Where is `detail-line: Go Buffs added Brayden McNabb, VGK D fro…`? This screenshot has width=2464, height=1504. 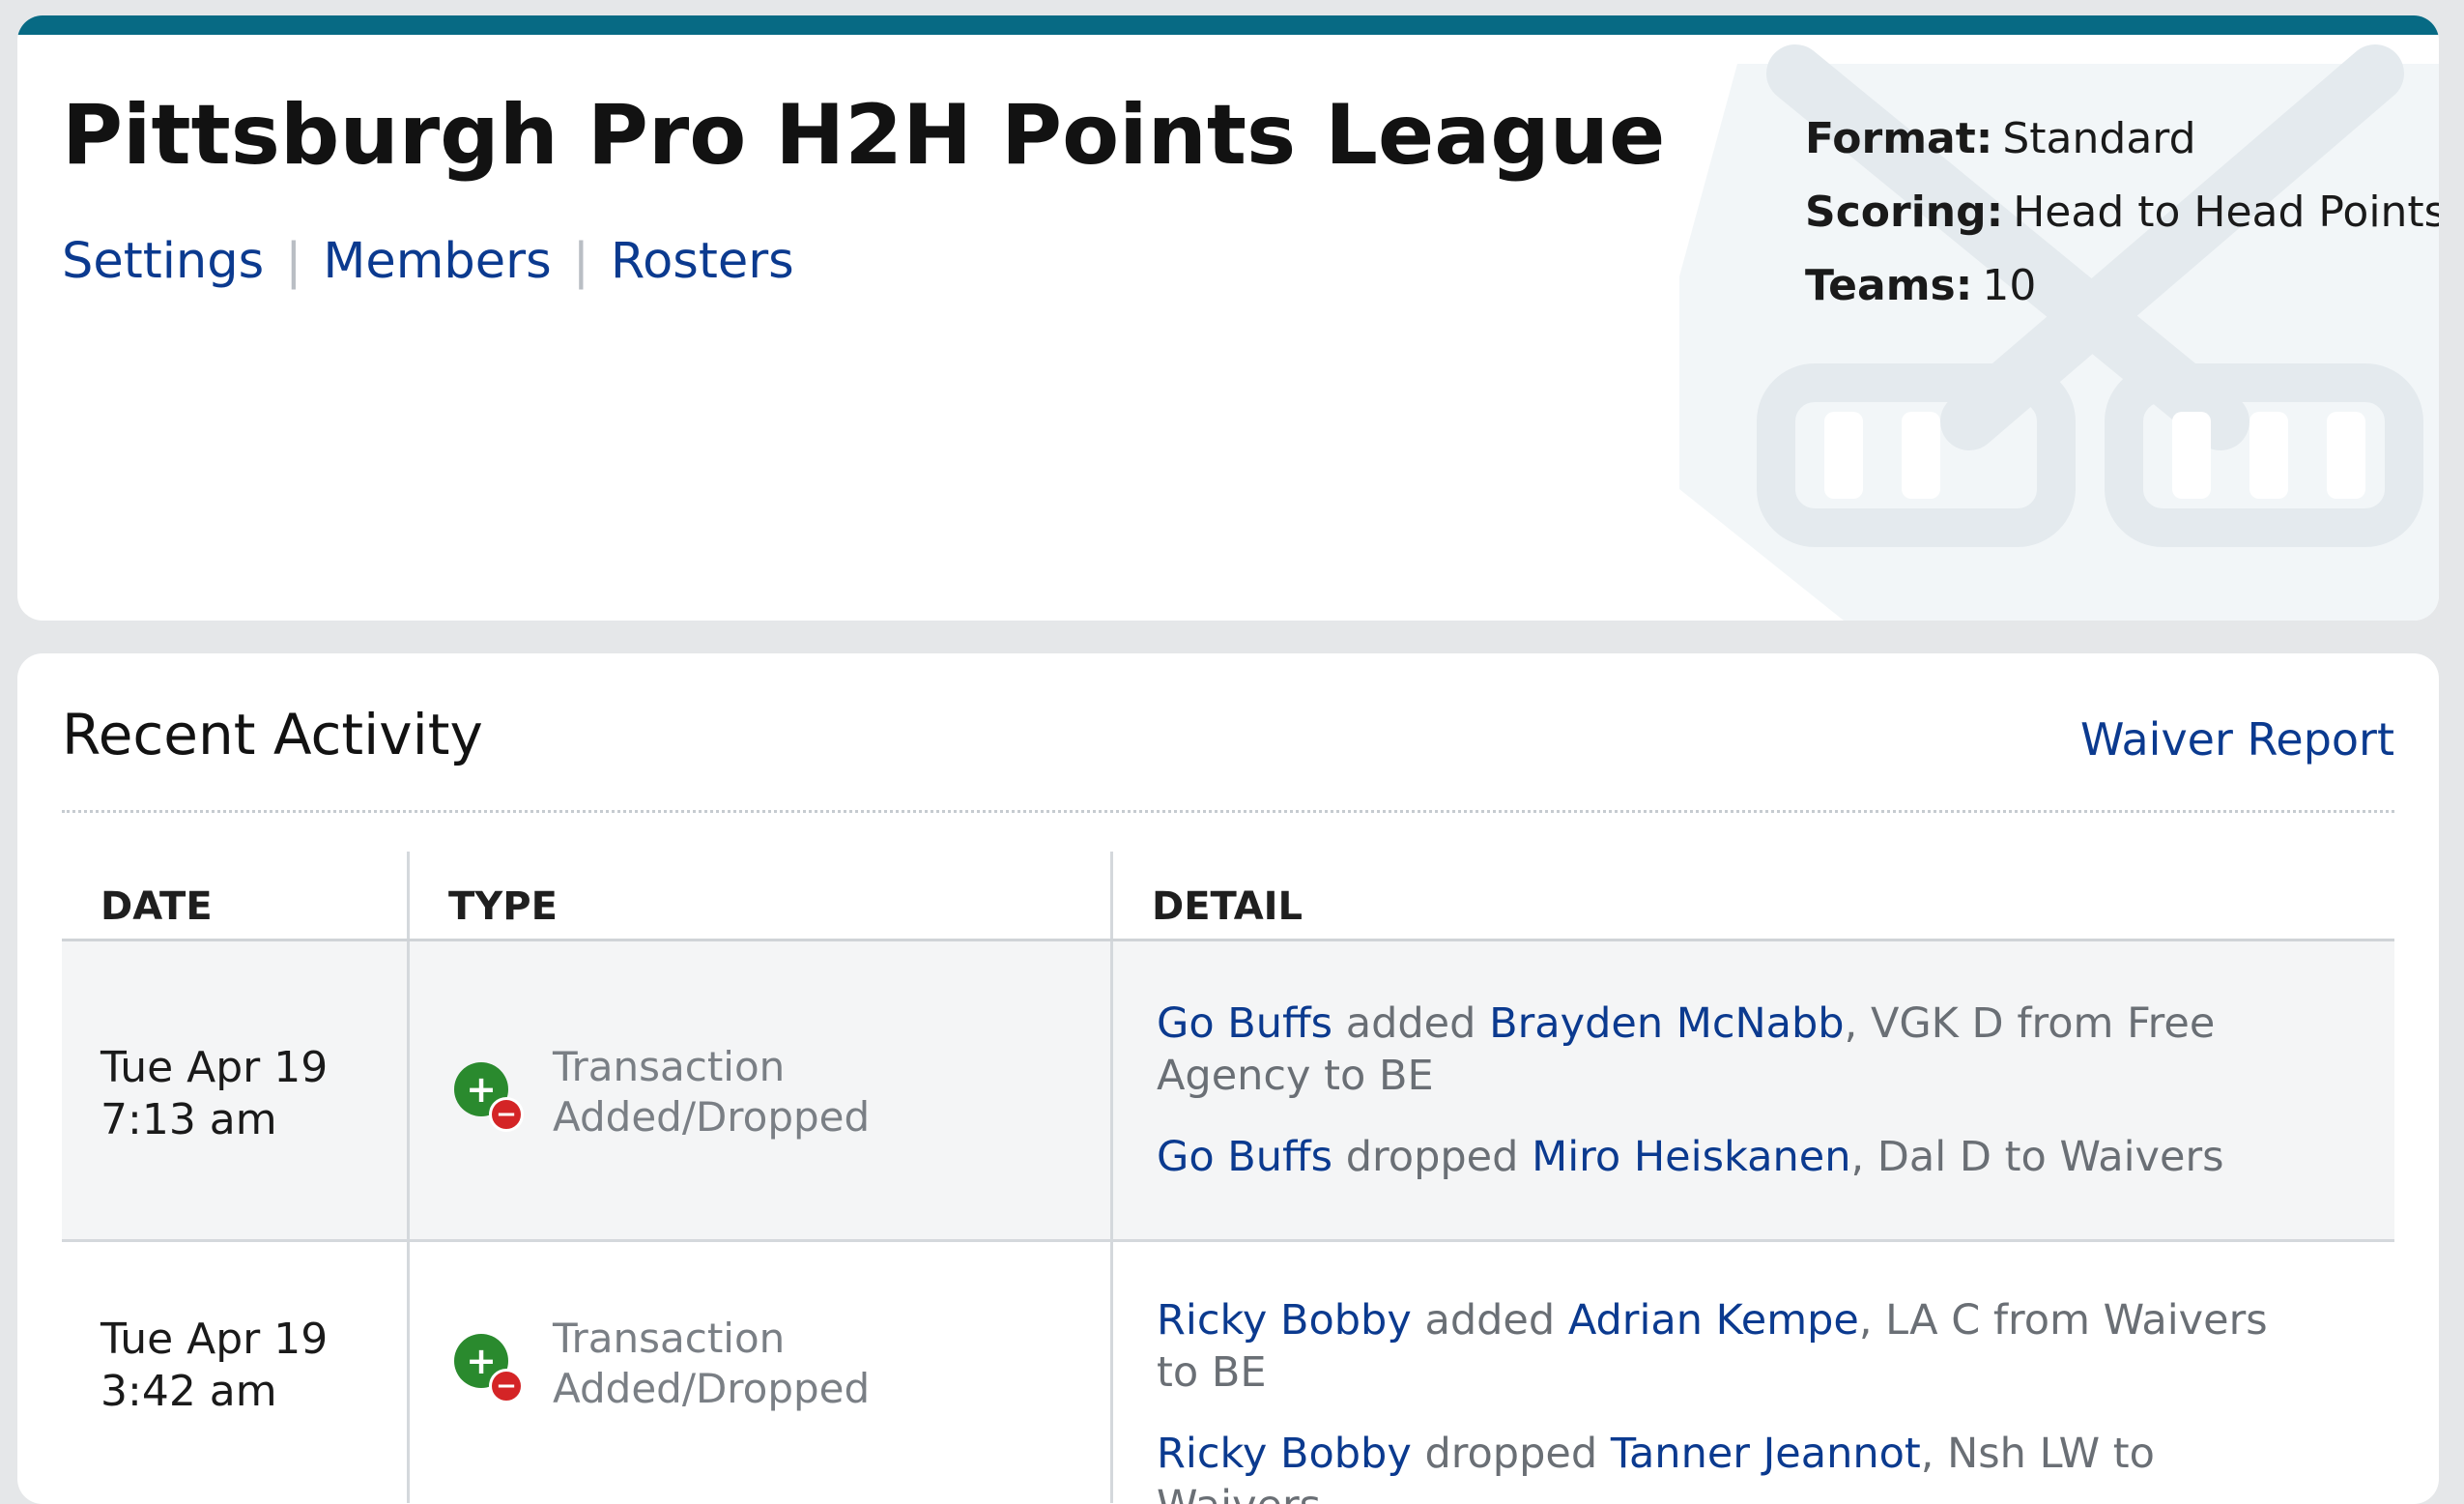
detail-line: Go Buffs added Brayden McNabb, VGK D fro… is located at coordinates (1686, 1049).